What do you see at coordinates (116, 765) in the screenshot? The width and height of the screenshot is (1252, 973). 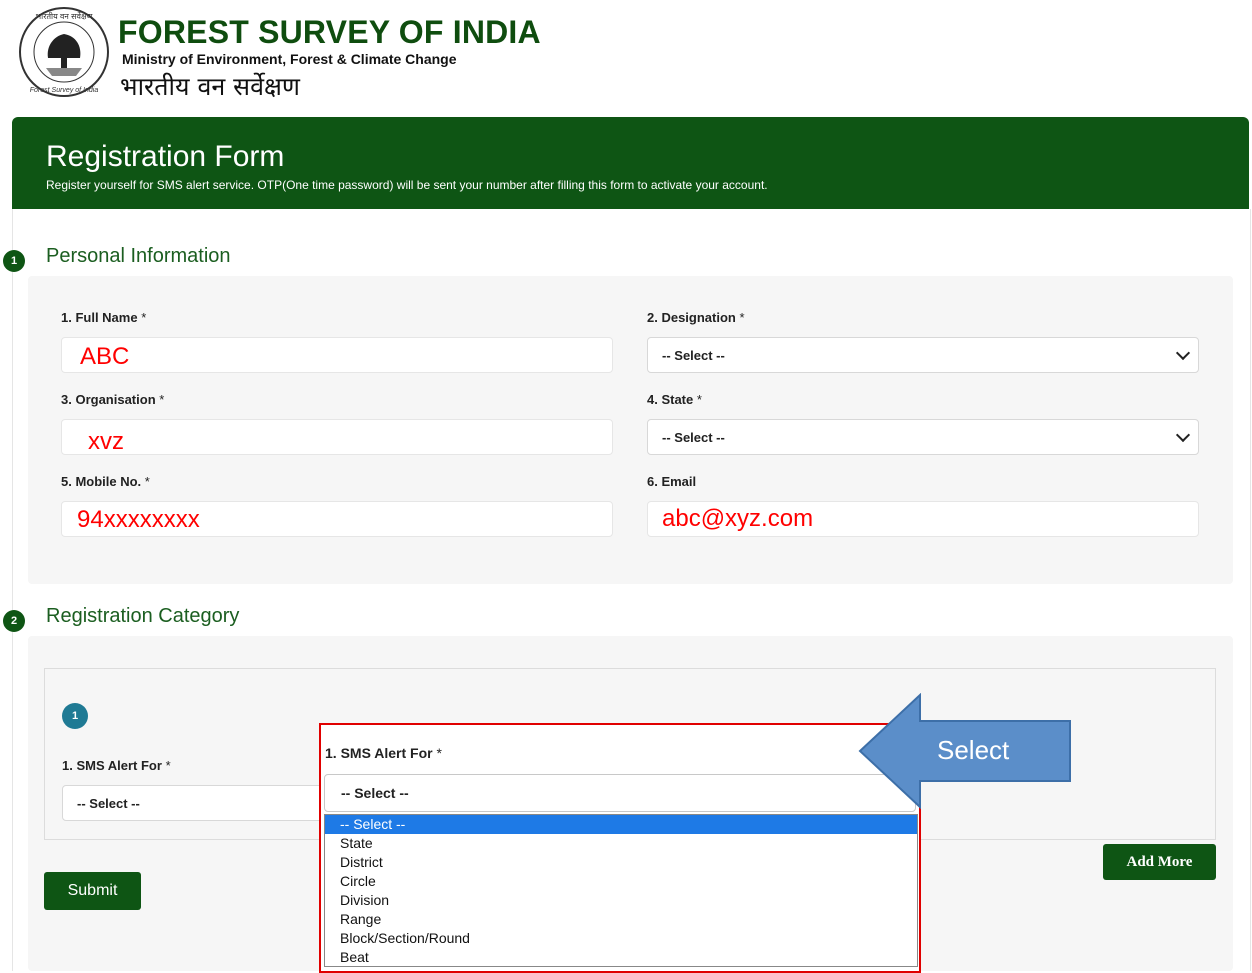 I see `sms-alert-label: 1. SMS Alert For *` at bounding box center [116, 765].